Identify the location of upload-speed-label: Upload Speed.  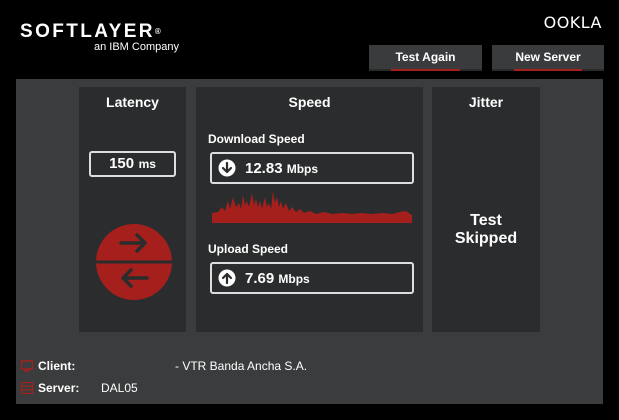
(248, 249).